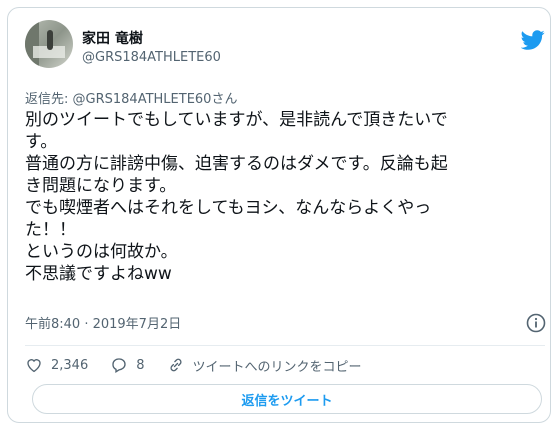  I want to click on tweet-text-line: というのは何故か。, so click(101, 252).